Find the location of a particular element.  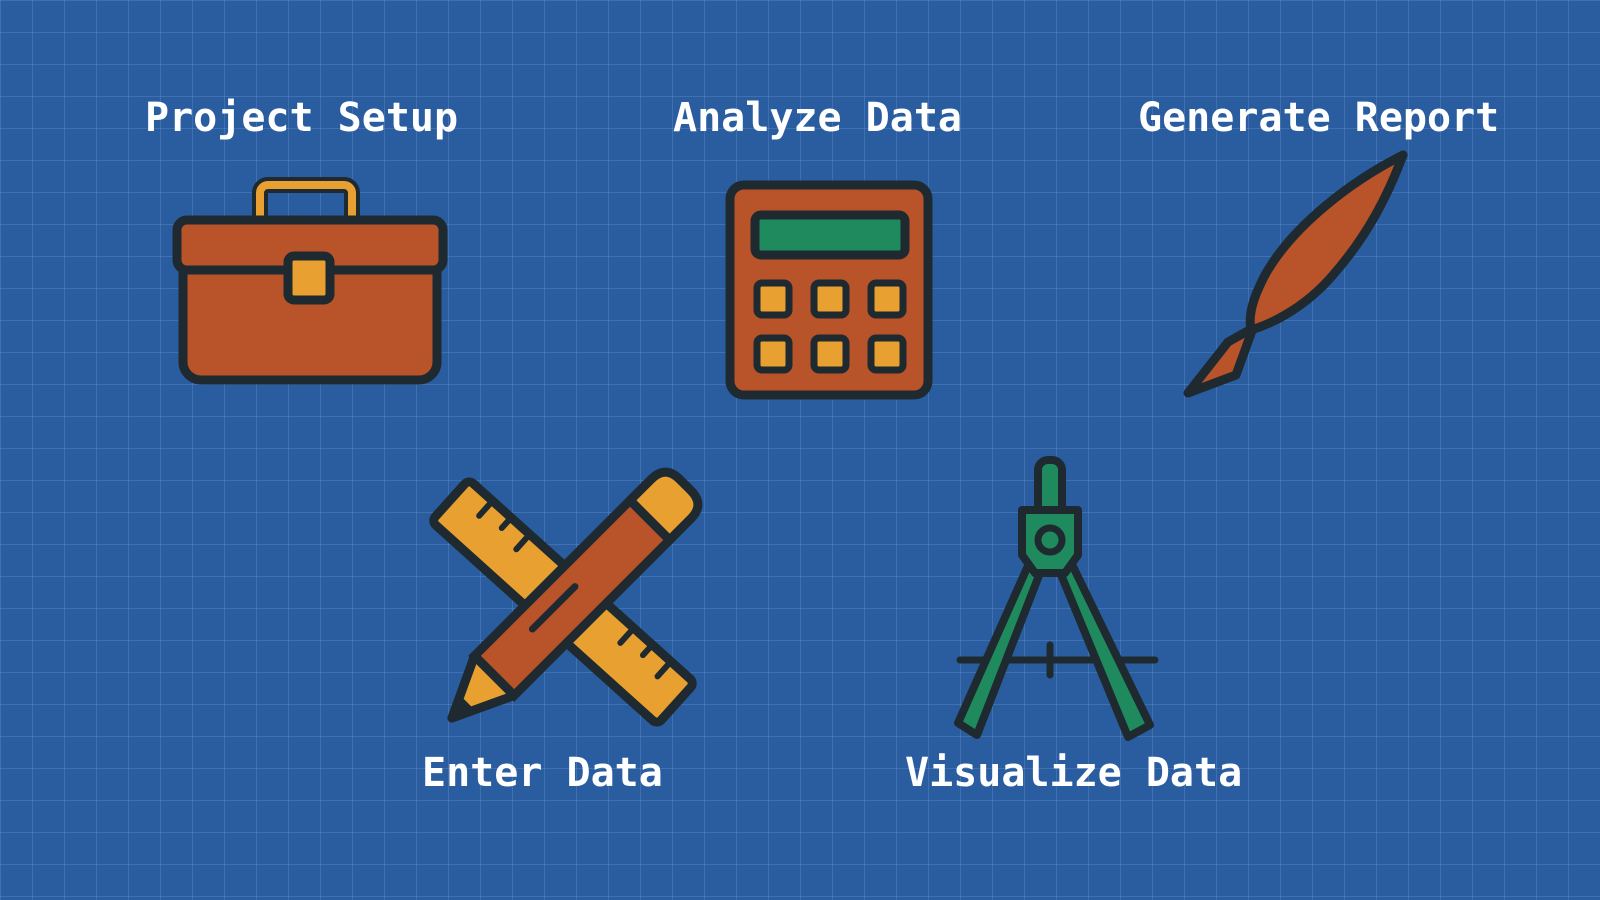

calculator-icon is located at coordinates (830, 290).